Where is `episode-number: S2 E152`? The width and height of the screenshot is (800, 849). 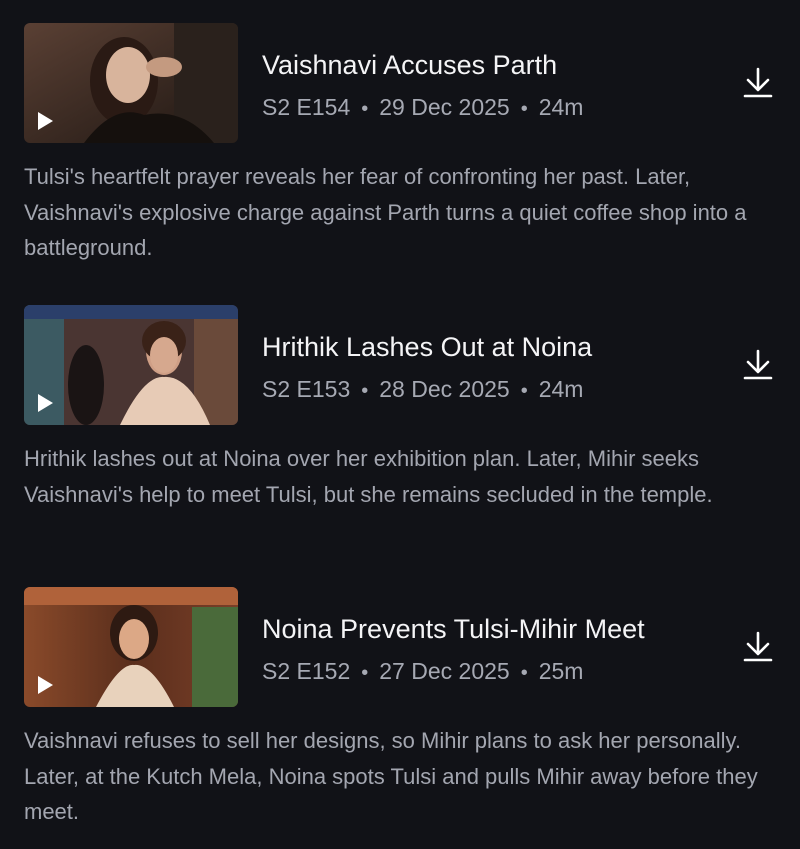
episode-number: S2 E152 is located at coordinates (306, 671).